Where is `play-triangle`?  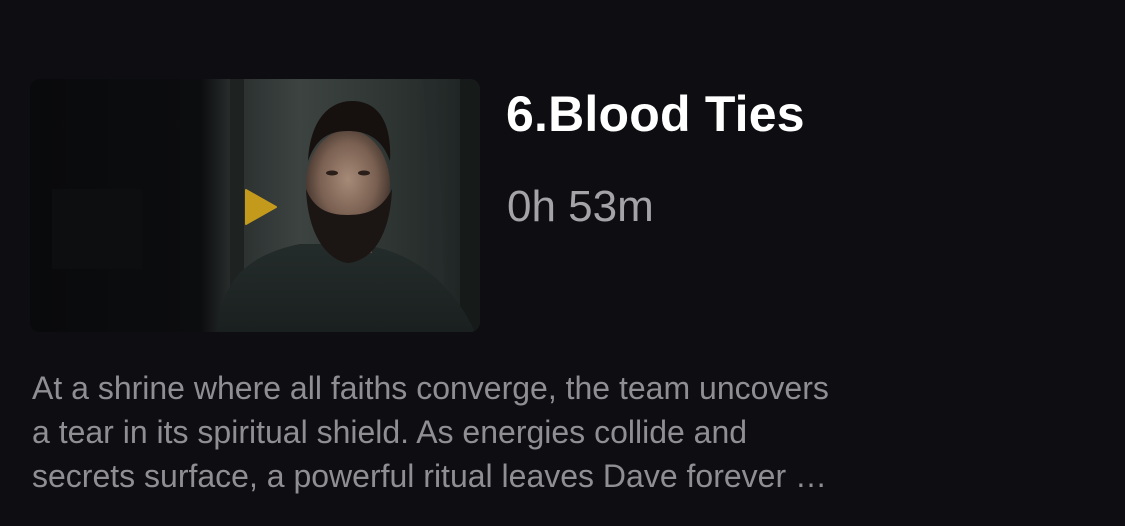 play-triangle is located at coordinates (261, 207).